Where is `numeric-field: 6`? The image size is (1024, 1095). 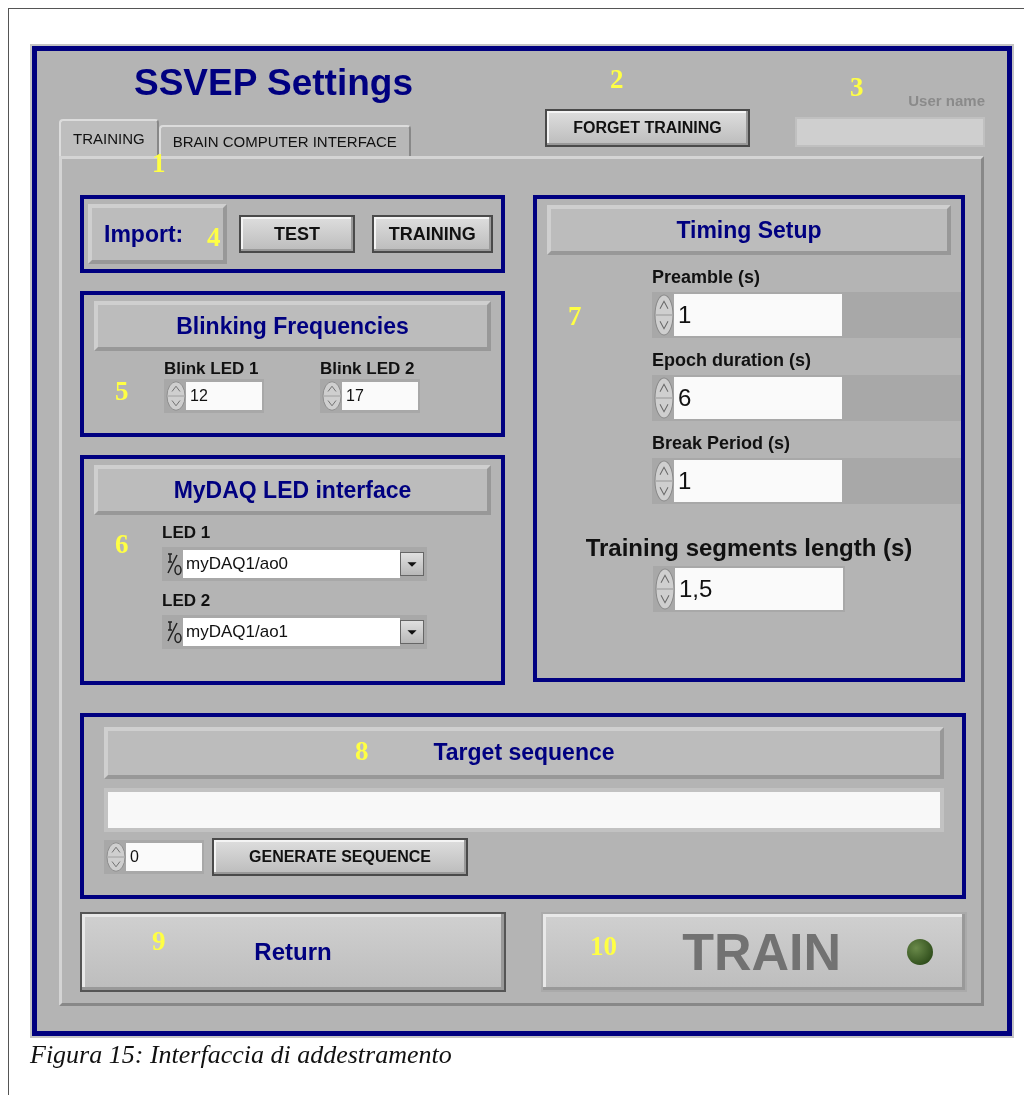
numeric-field: 6 is located at coordinates (758, 398).